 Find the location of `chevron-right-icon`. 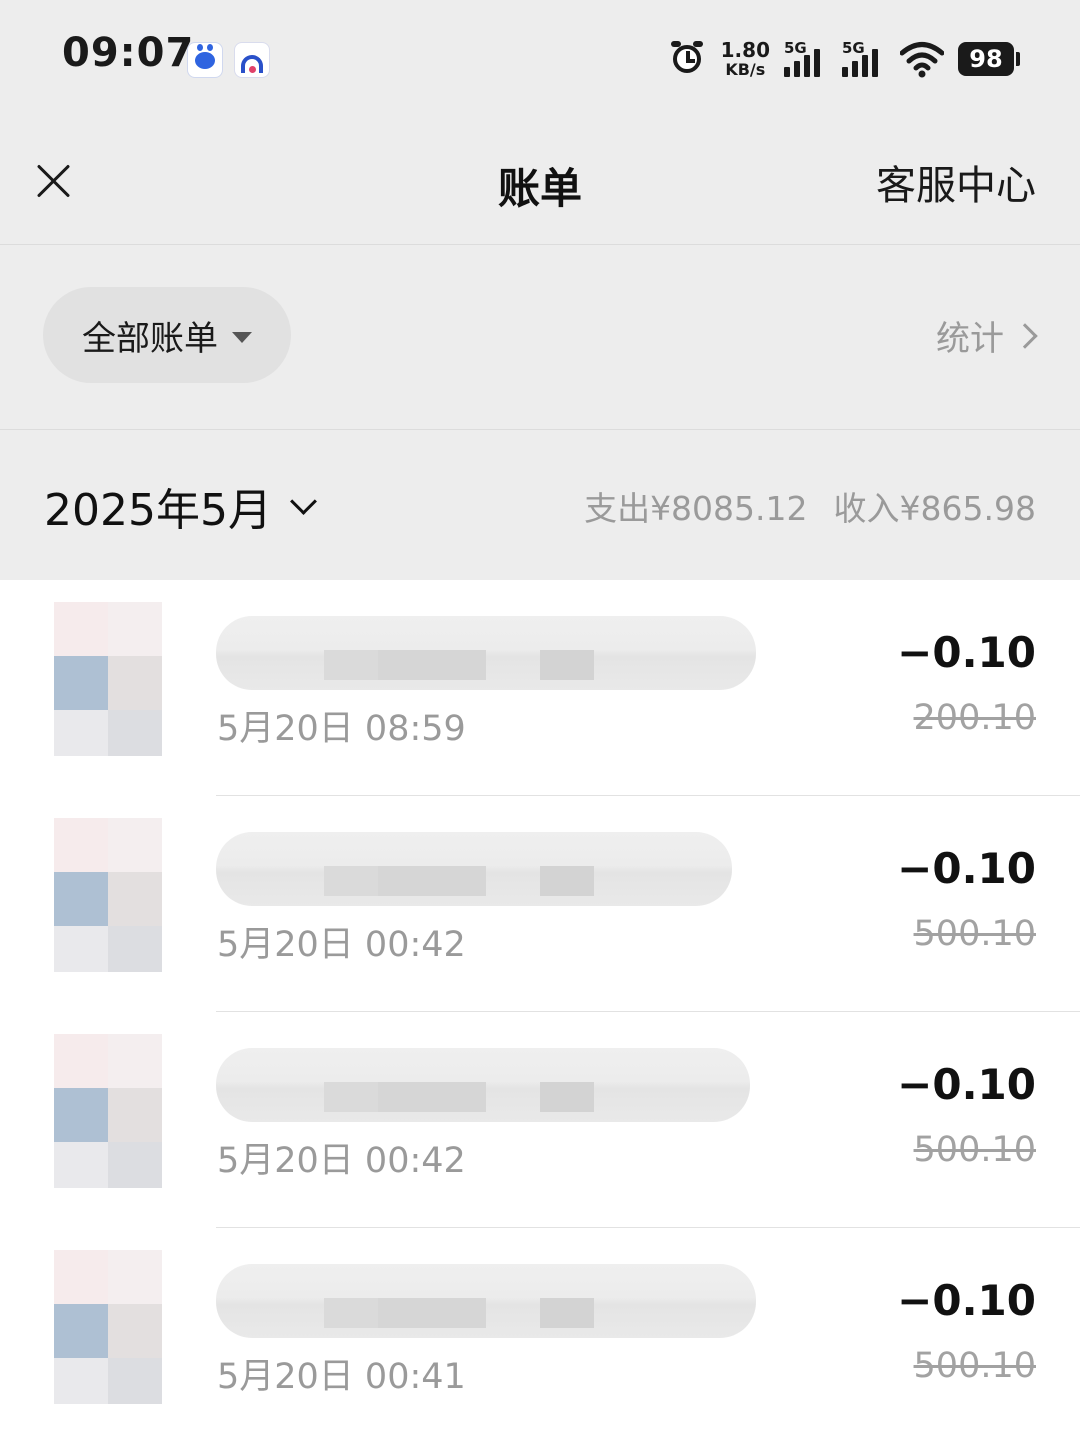

chevron-right-icon is located at coordinates (1025, 335).